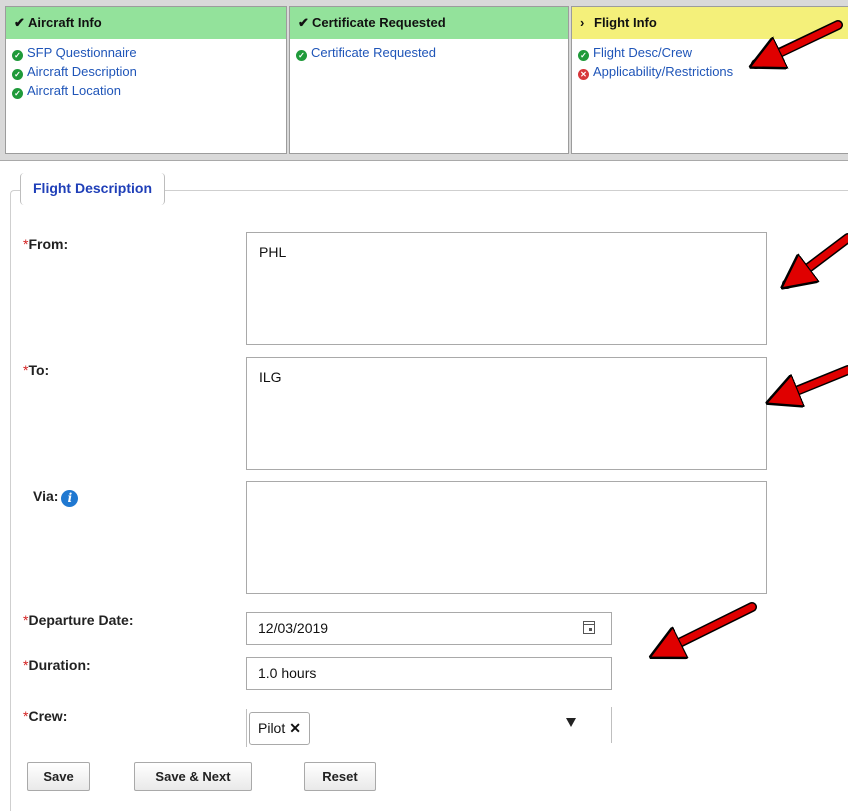  Describe the element at coordinates (582, 22) in the screenshot. I see `chevron-right-icon: ›` at that location.